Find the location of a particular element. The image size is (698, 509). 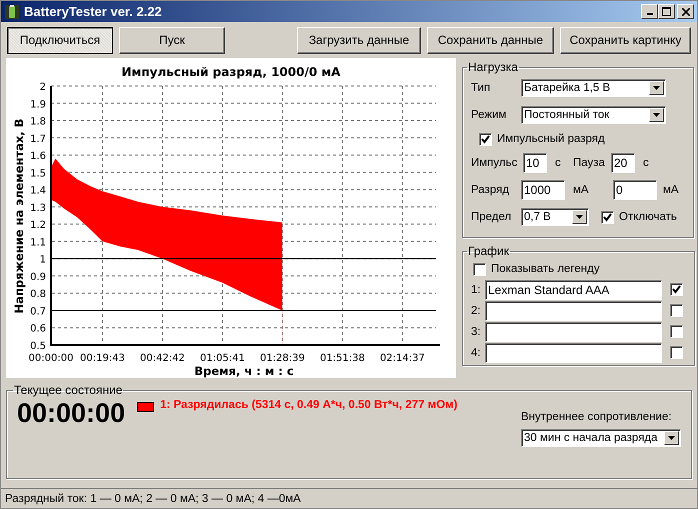

group-title: Нагрузка is located at coordinates (493, 67).